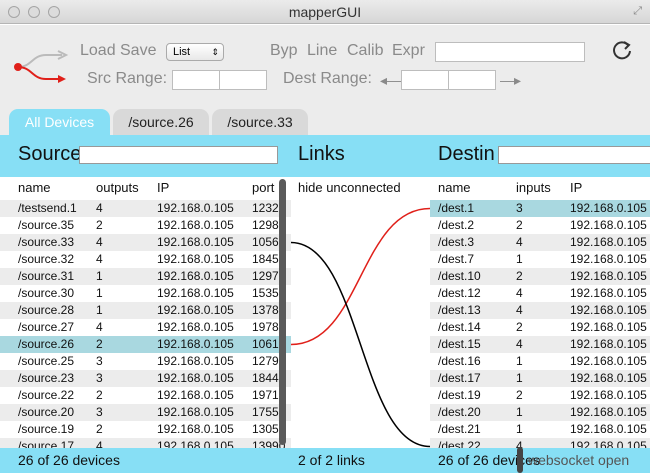 This screenshot has height=473, width=650. I want to click on source-cell-name: /source.20, so click(46, 412).